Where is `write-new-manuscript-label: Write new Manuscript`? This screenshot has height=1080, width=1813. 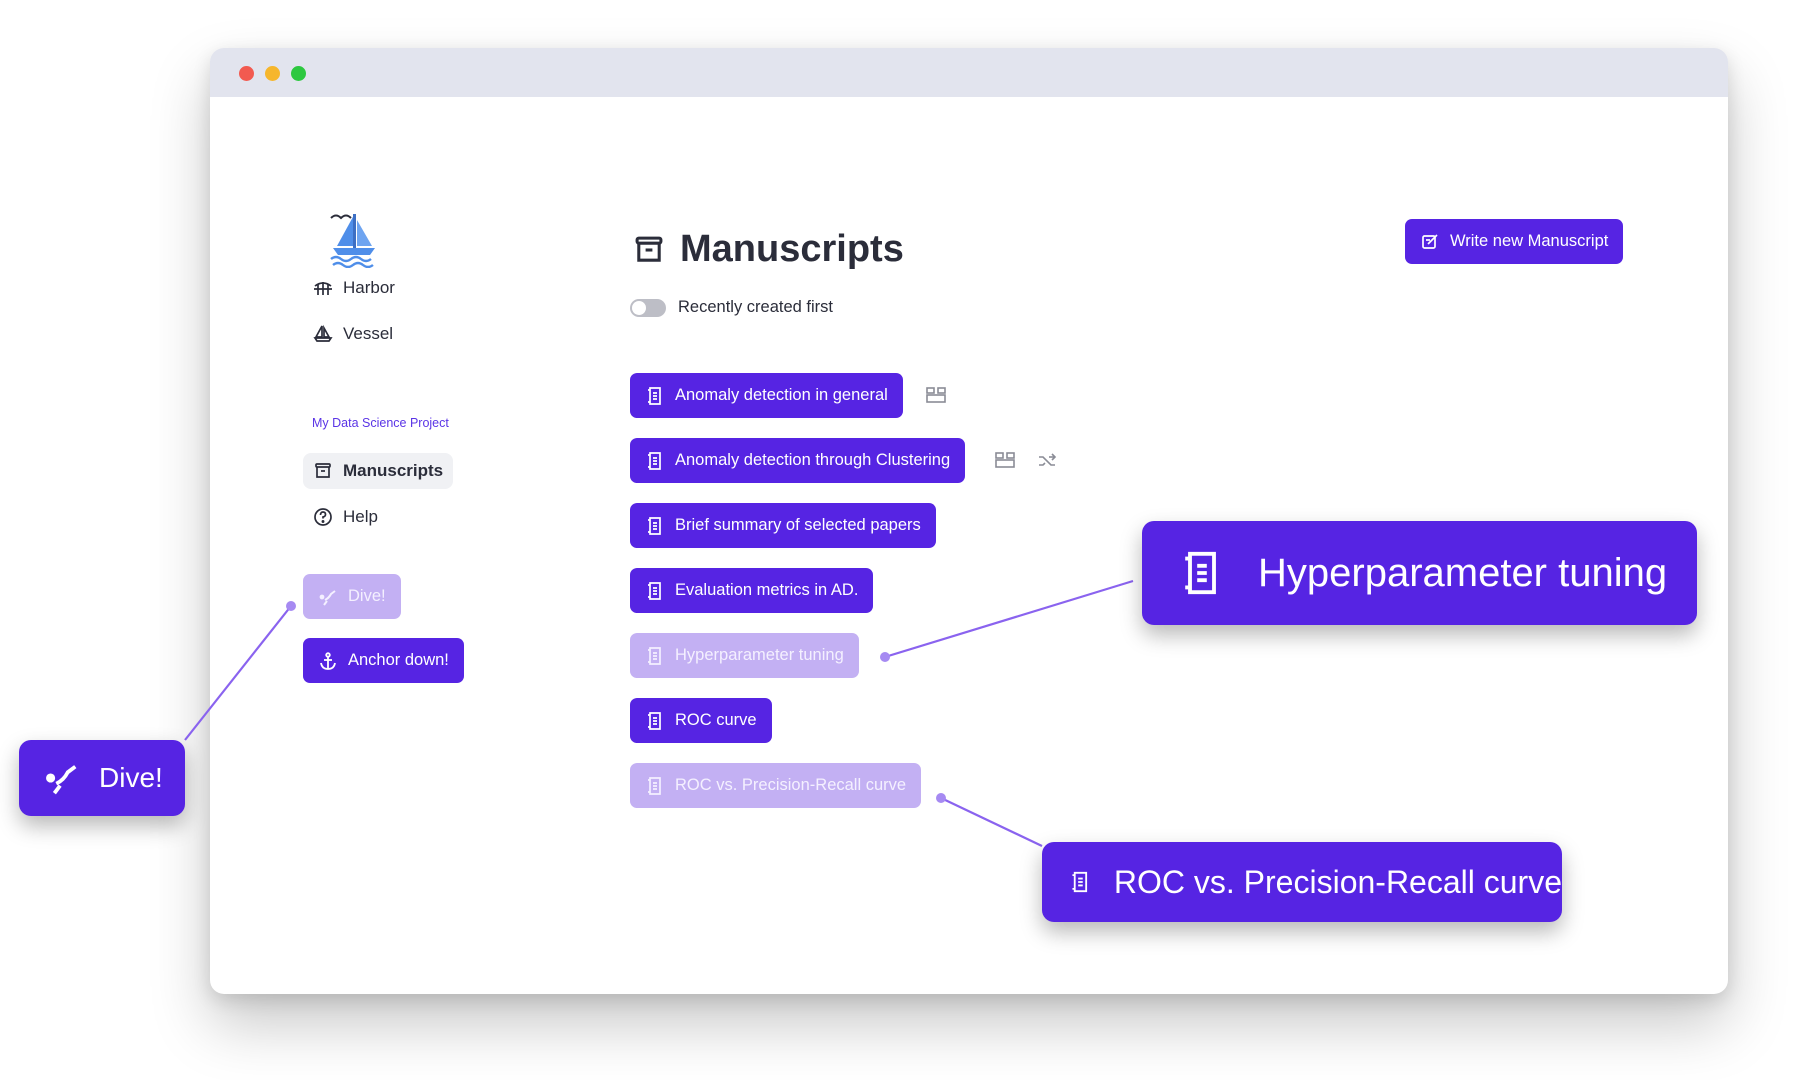
write-new-manuscript-label: Write new Manuscript is located at coordinates (1529, 241).